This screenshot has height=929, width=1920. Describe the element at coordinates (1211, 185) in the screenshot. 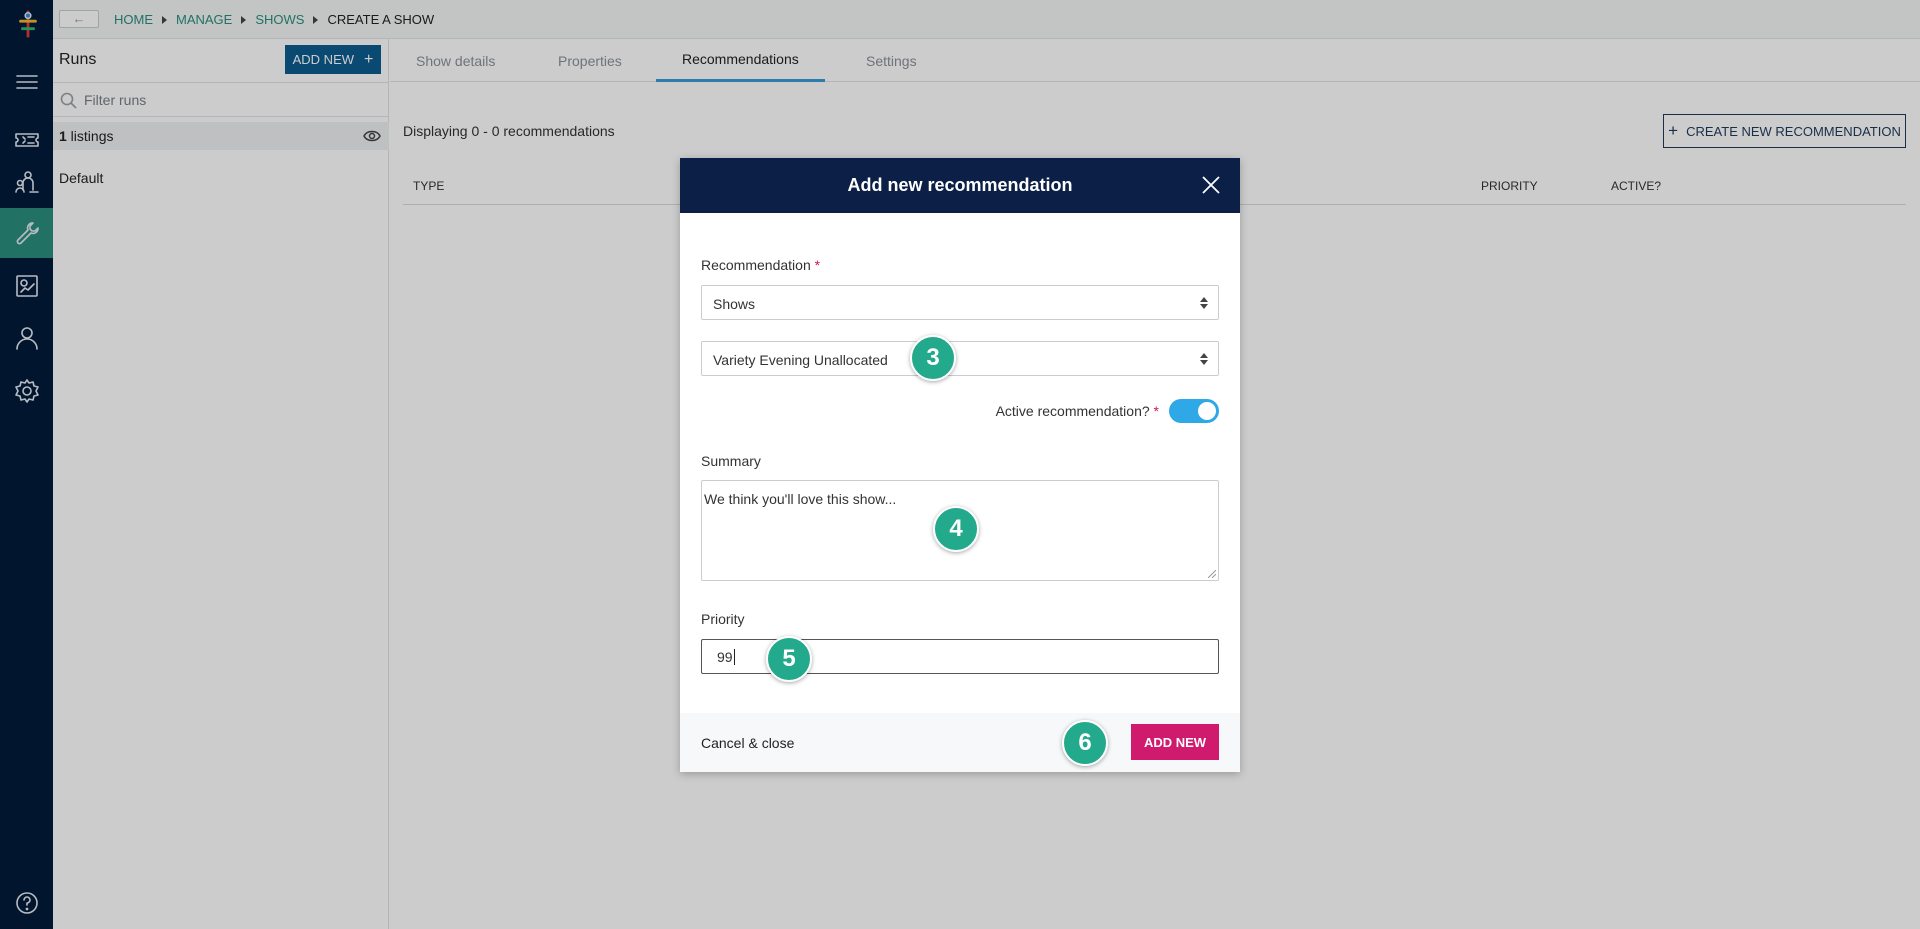

I see `close-icon` at that location.